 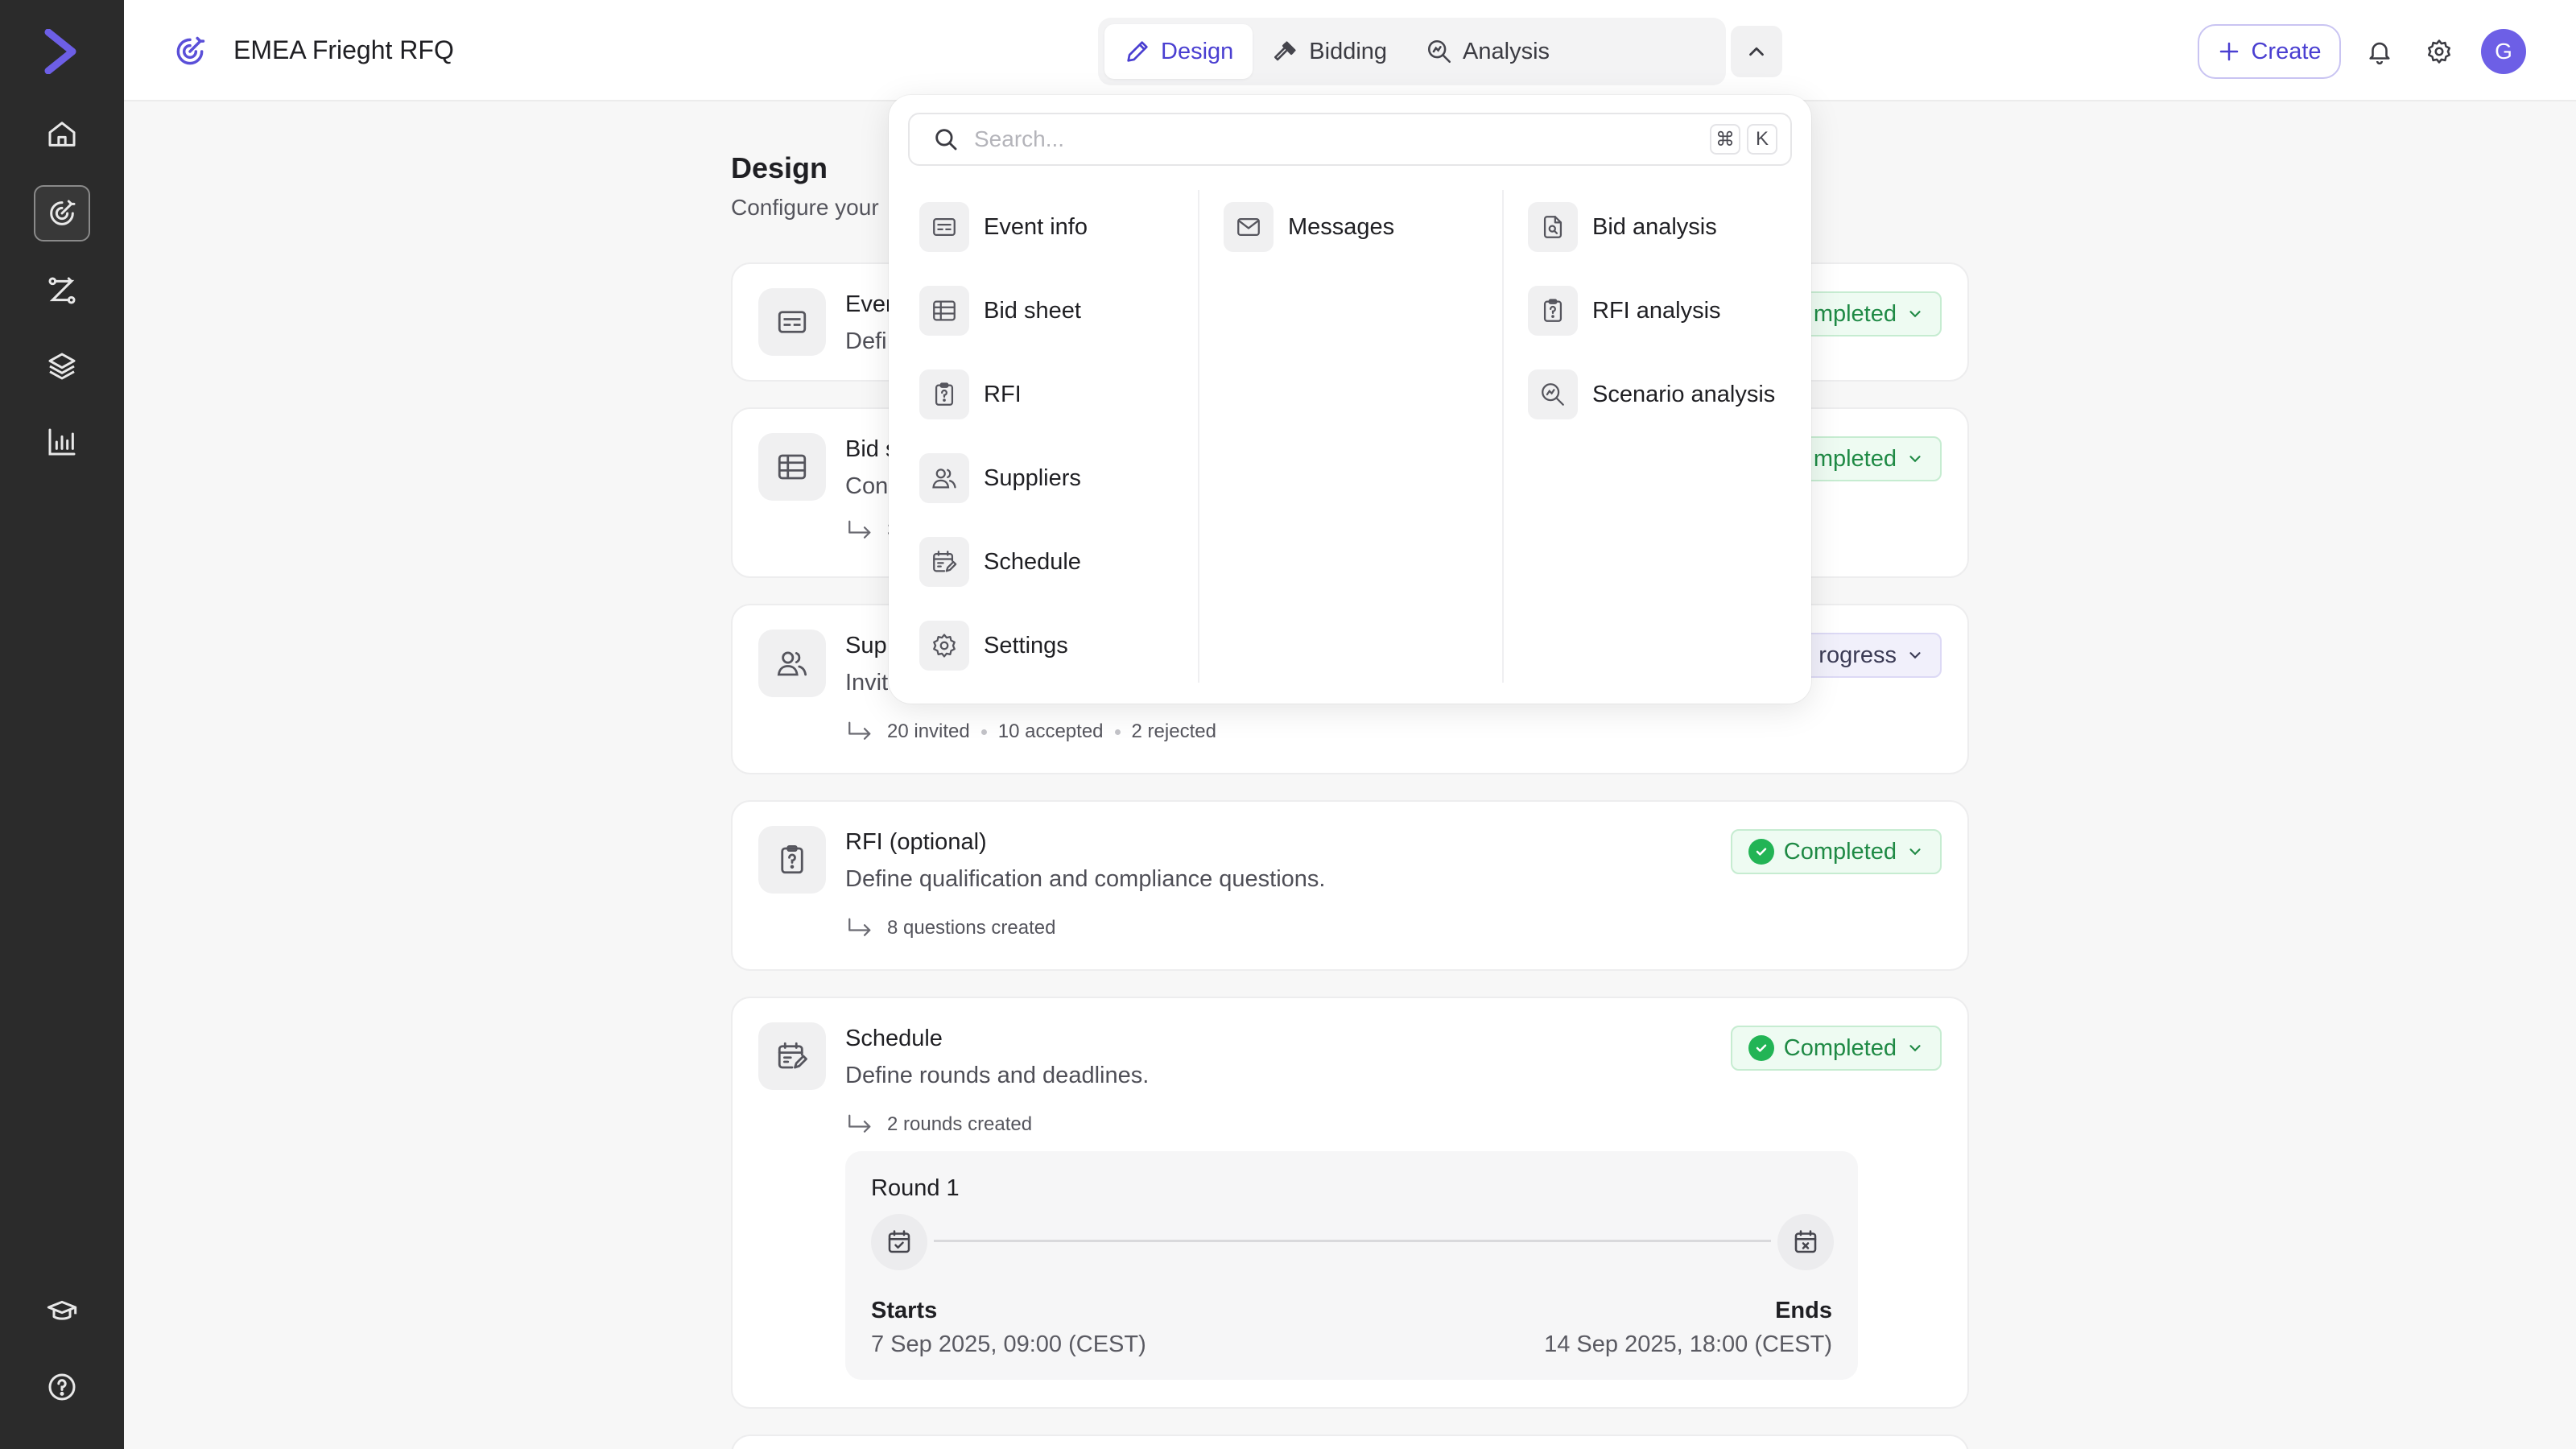 What do you see at coordinates (904, 1310) in the screenshot?
I see `starts-label: Starts` at bounding box center [904, 1310].